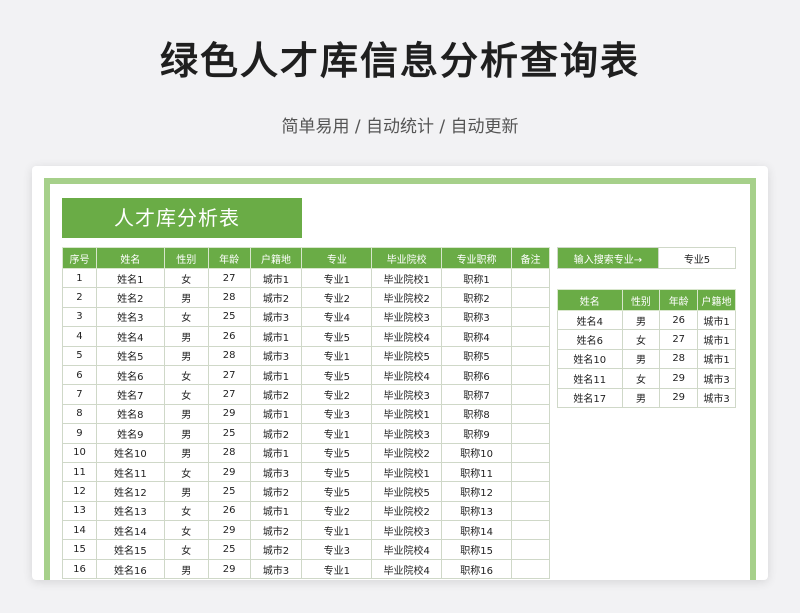 The width and height of the screenshot is (800, 613). I want to click on table-cell: 6, so click(79, 375).